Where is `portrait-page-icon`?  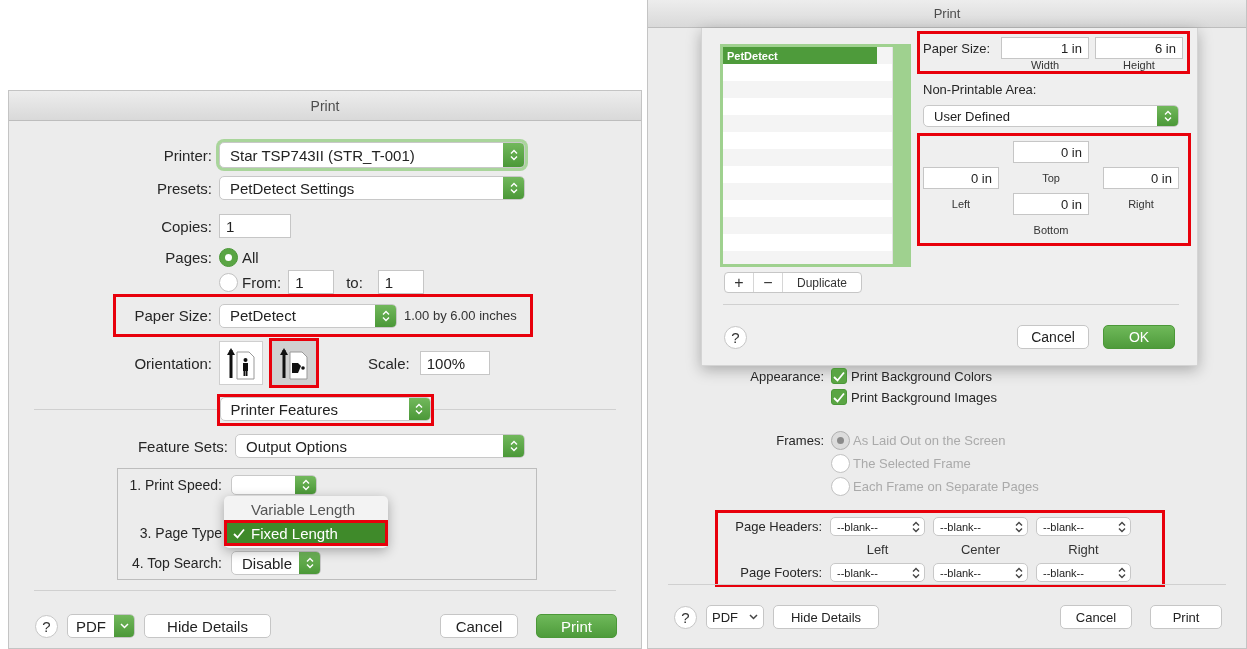 portrait-page-icon is located at coordinates (241, 363).